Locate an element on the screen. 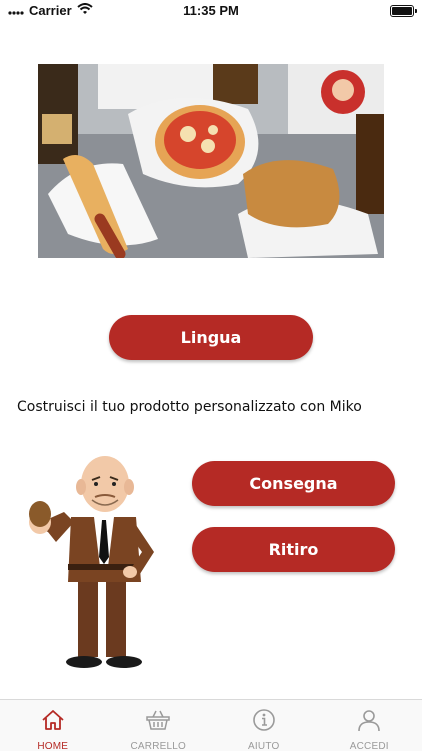 The image size is (422, 752). tab-help-label: AIUTO is located at coordinates (263, 746).